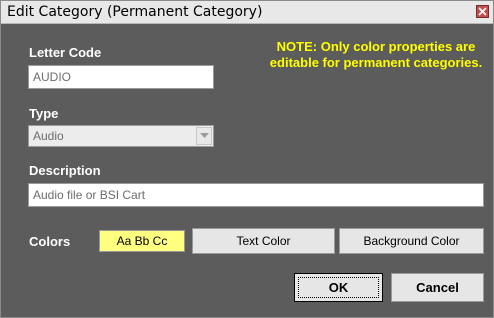 This screenshot has width=494, height=318. I want to click on close-icon, so click(482, 11).